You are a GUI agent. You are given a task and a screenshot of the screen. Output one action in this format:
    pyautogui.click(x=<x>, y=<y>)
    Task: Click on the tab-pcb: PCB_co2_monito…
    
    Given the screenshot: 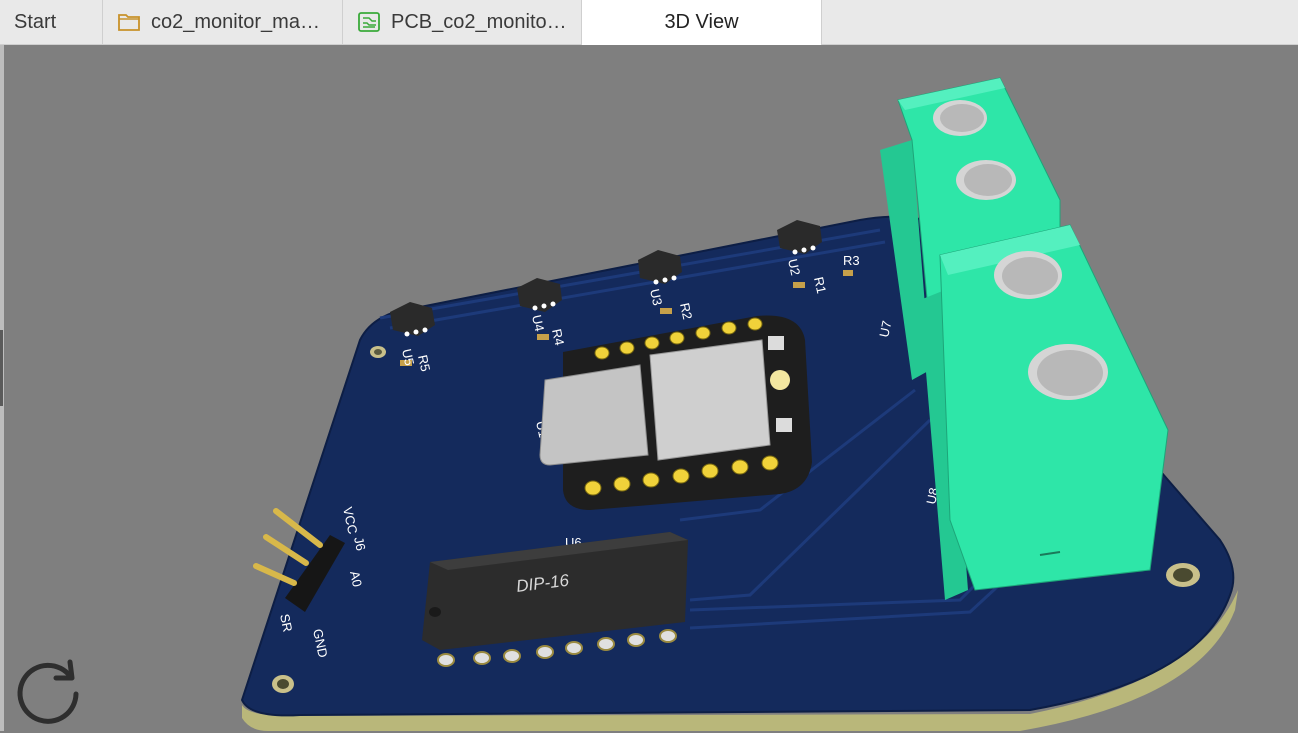 What is the action you would take?
    pyautogui.click(x=462, y=22)
    